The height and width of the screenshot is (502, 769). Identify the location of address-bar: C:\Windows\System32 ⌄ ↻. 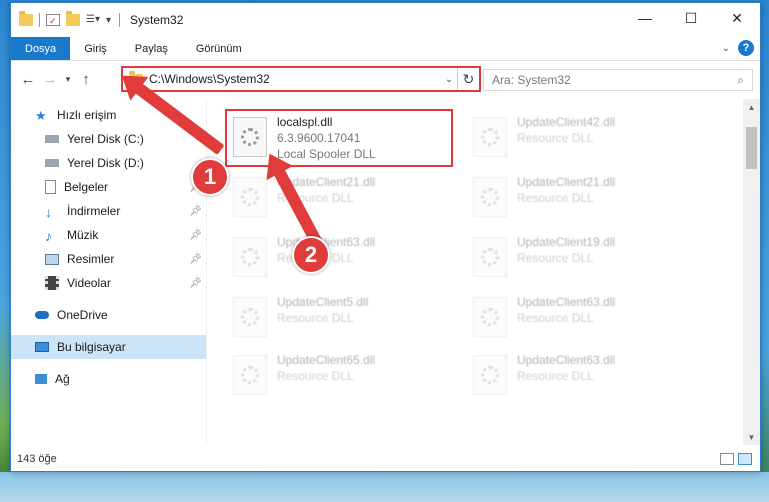
(301, 79).